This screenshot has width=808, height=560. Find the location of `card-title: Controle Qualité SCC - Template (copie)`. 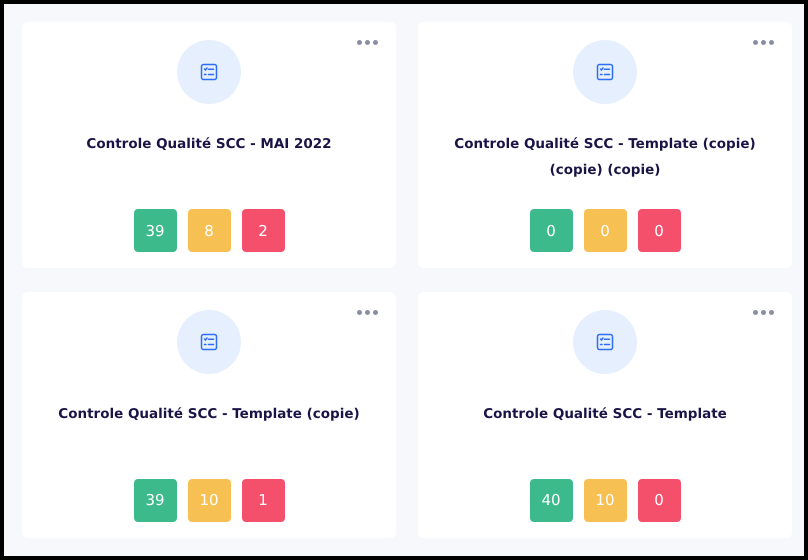

card-title: Controle Qualité SCC - Template (copie) is located at coordinates (209, 414).